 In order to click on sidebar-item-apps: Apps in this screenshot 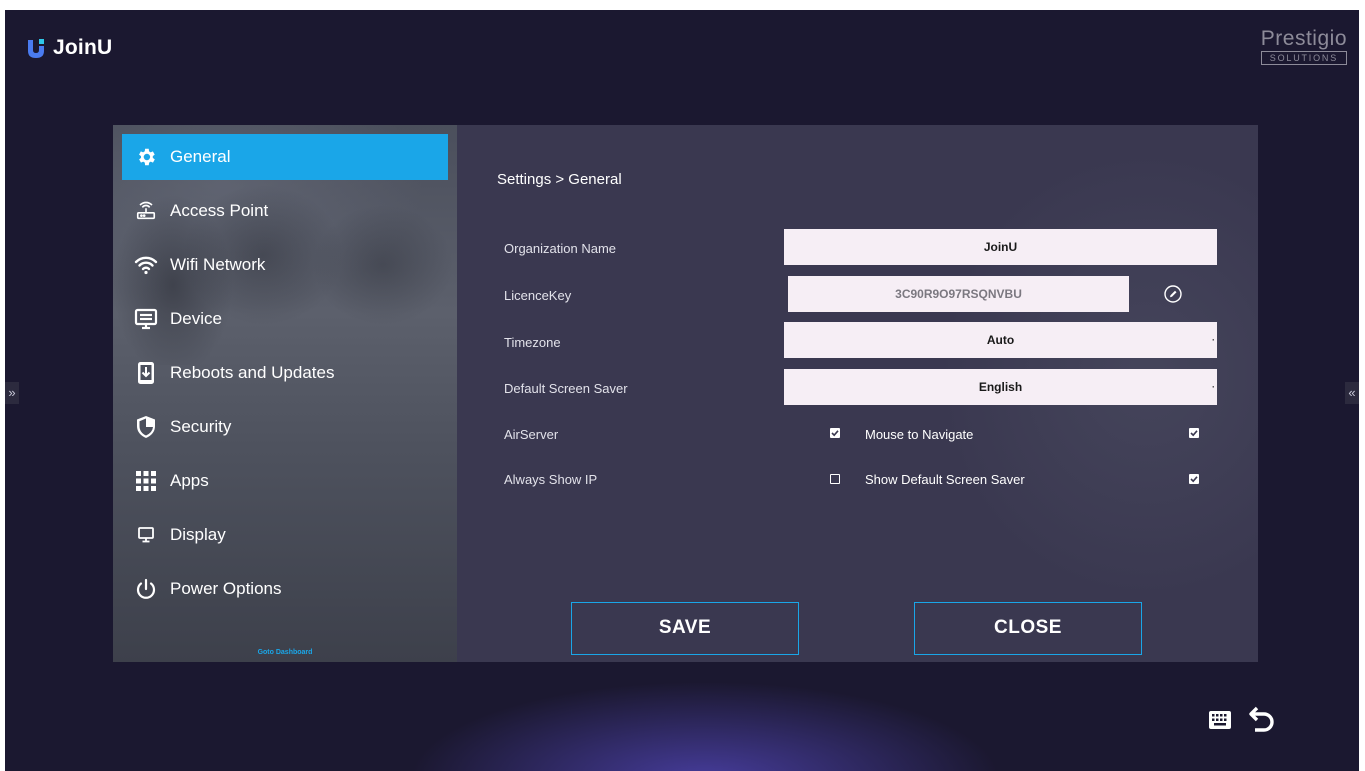, I will do `click(285, 481)`.